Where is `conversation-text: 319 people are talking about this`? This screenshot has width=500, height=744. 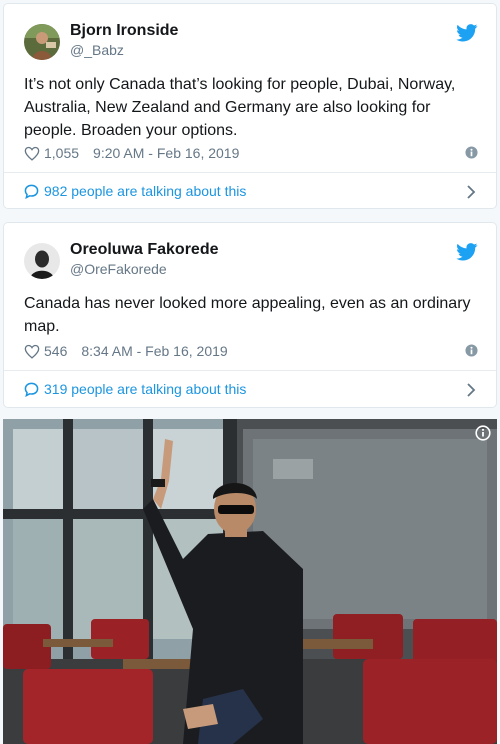
conversation-text: 319 people are talking about this is located at coordinates (145, 389).